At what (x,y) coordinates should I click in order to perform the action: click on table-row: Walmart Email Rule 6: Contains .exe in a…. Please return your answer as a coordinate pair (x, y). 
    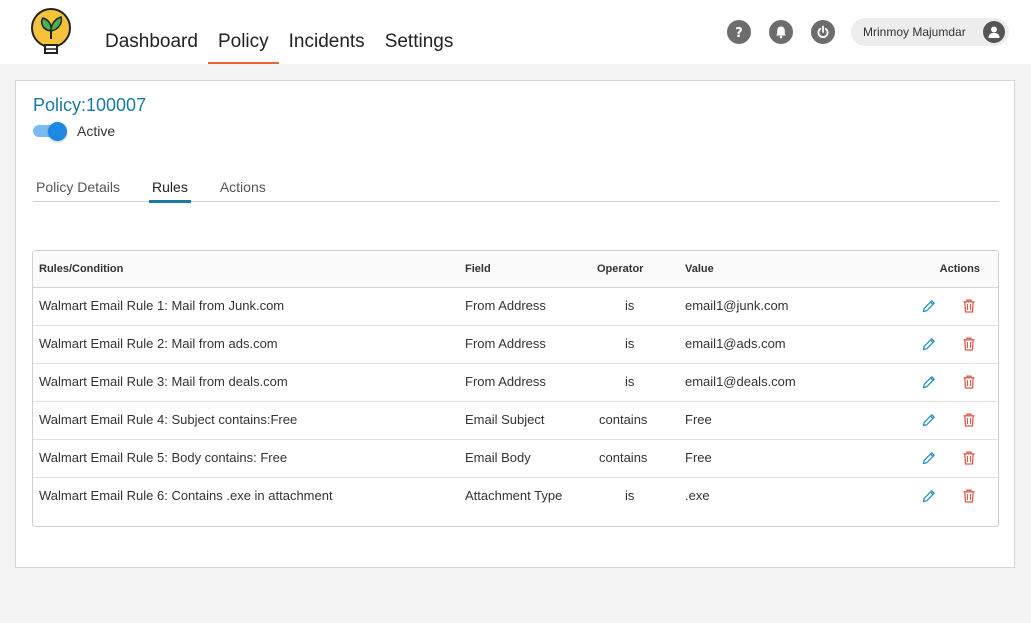
    Looking at the image, I should click on (515, 501).